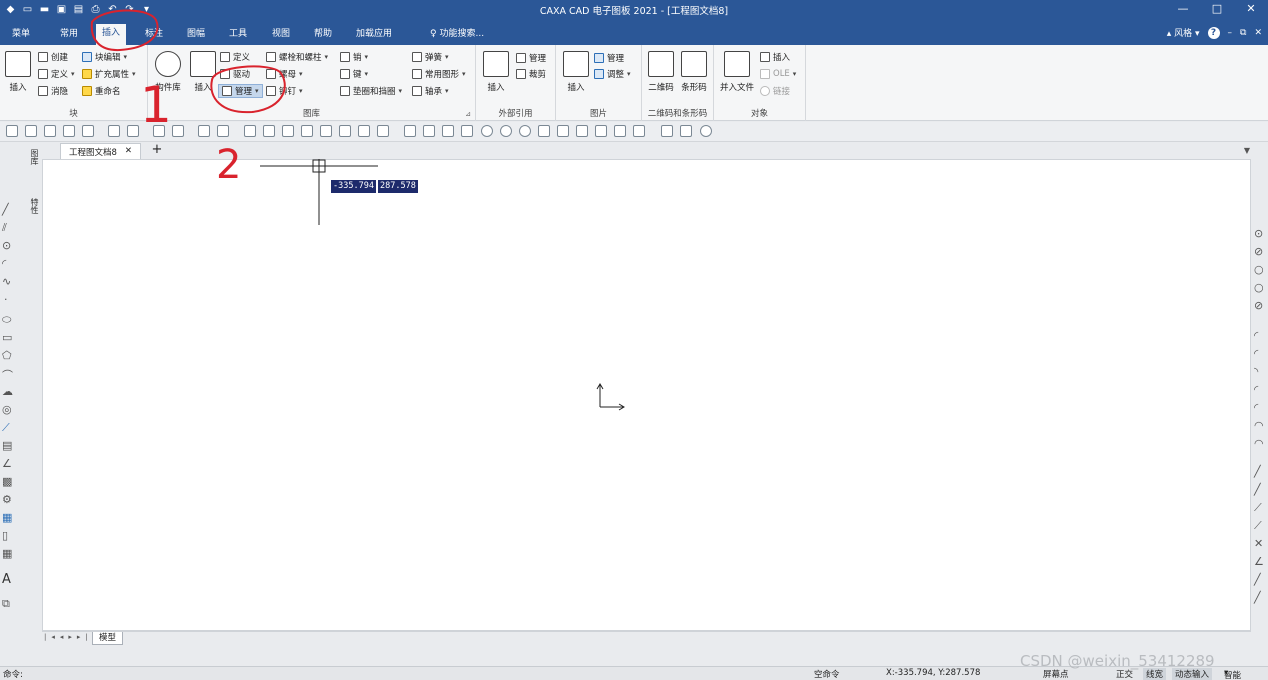 This screenshot has width=1268, height=680. I want to click on cross-icon: ✕, so click(1258, 543).